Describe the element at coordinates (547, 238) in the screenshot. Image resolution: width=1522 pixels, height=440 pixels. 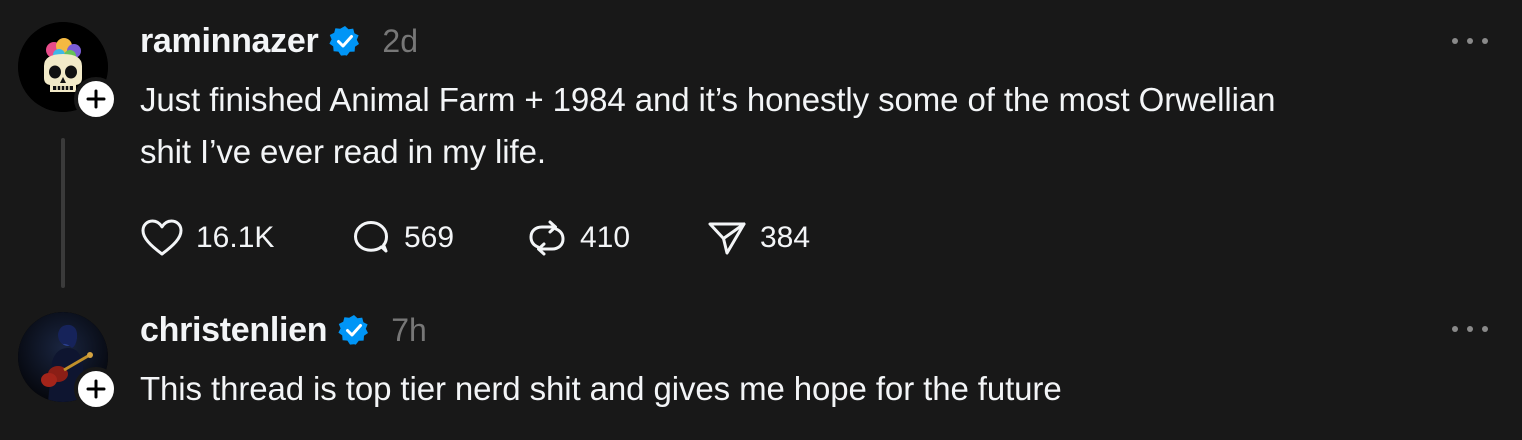
I see `repost-icon` at that location.